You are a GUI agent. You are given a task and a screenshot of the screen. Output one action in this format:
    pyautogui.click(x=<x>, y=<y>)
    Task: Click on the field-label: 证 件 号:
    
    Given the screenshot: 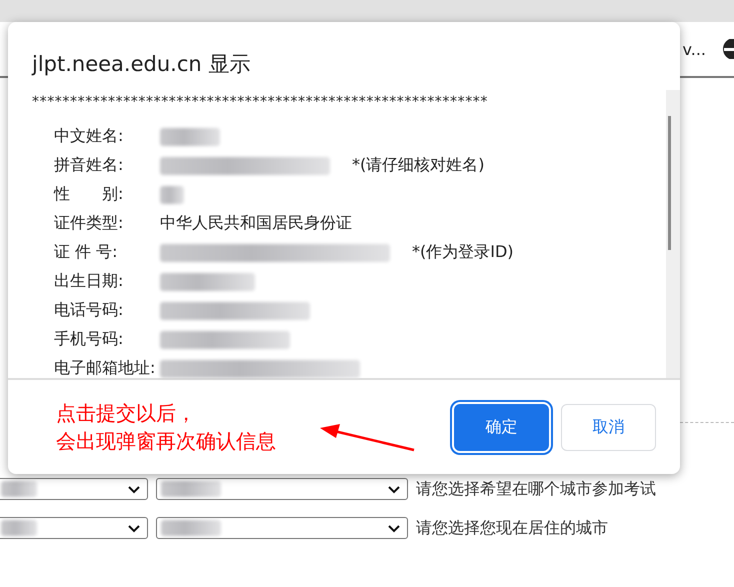 What is the action you would take?
    pyautogui.click(x=86, y=252)
    